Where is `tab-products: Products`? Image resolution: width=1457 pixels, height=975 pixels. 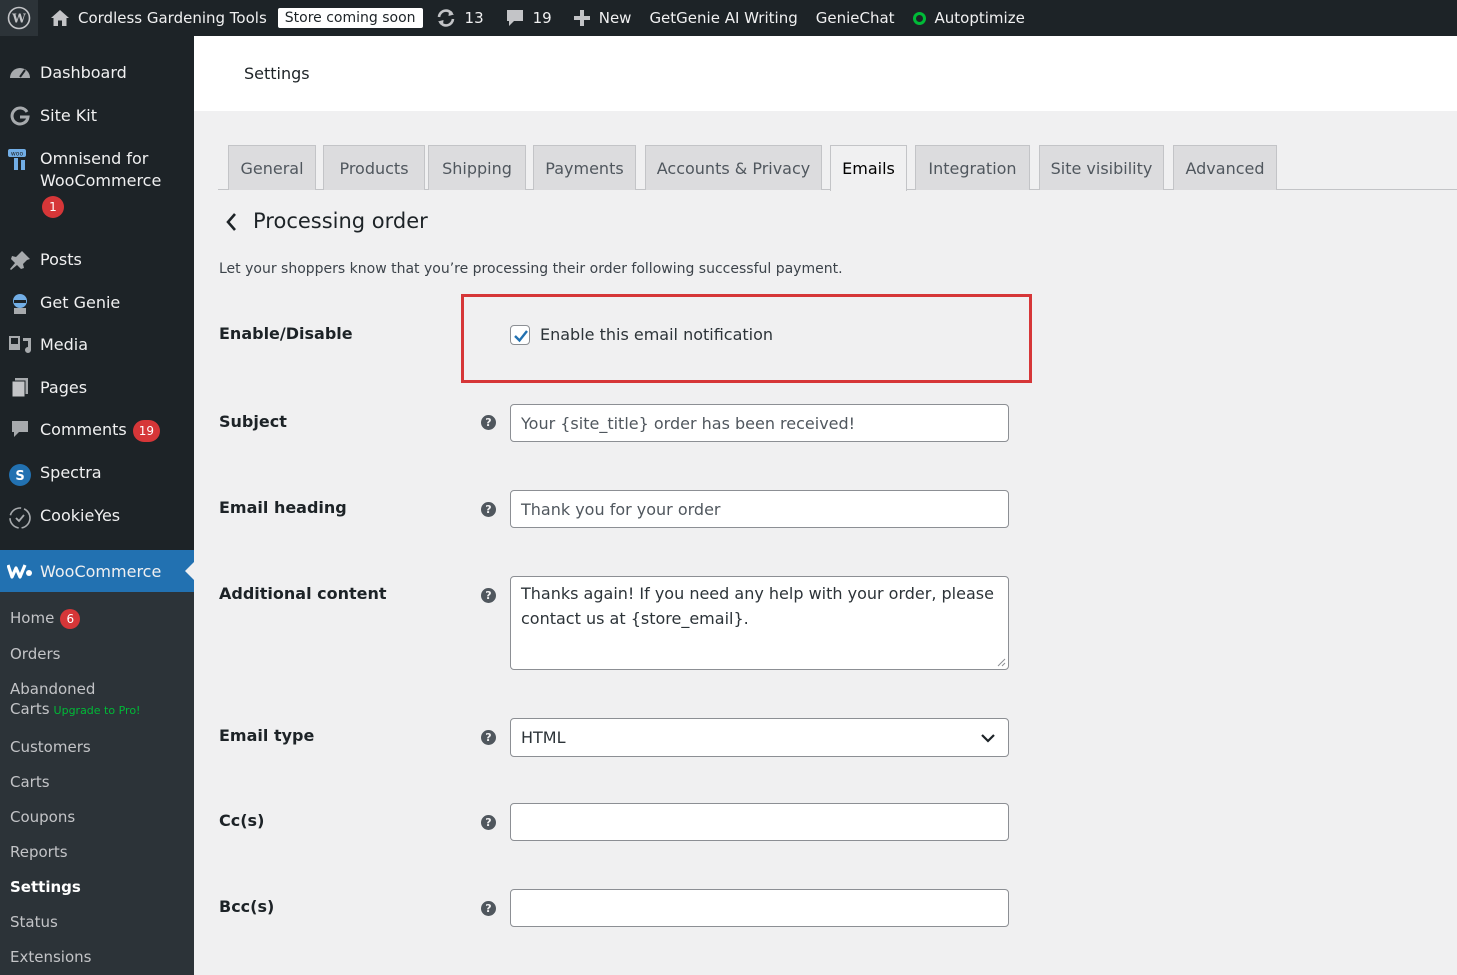
tab-products: Products is located at coordinates (374, 167).